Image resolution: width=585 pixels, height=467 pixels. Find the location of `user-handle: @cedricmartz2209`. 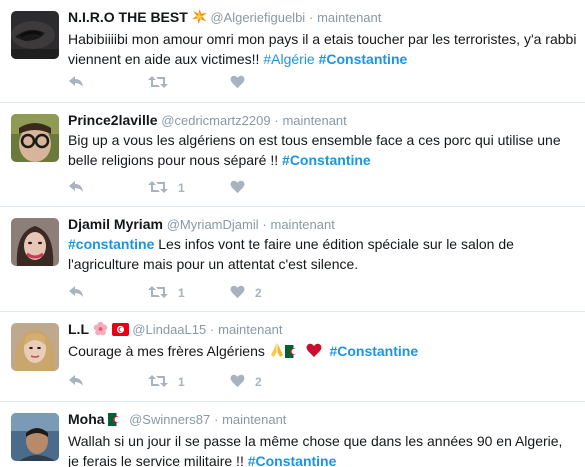

user-handle: @cedricmartz2209 is located at coordinates (215, 120).